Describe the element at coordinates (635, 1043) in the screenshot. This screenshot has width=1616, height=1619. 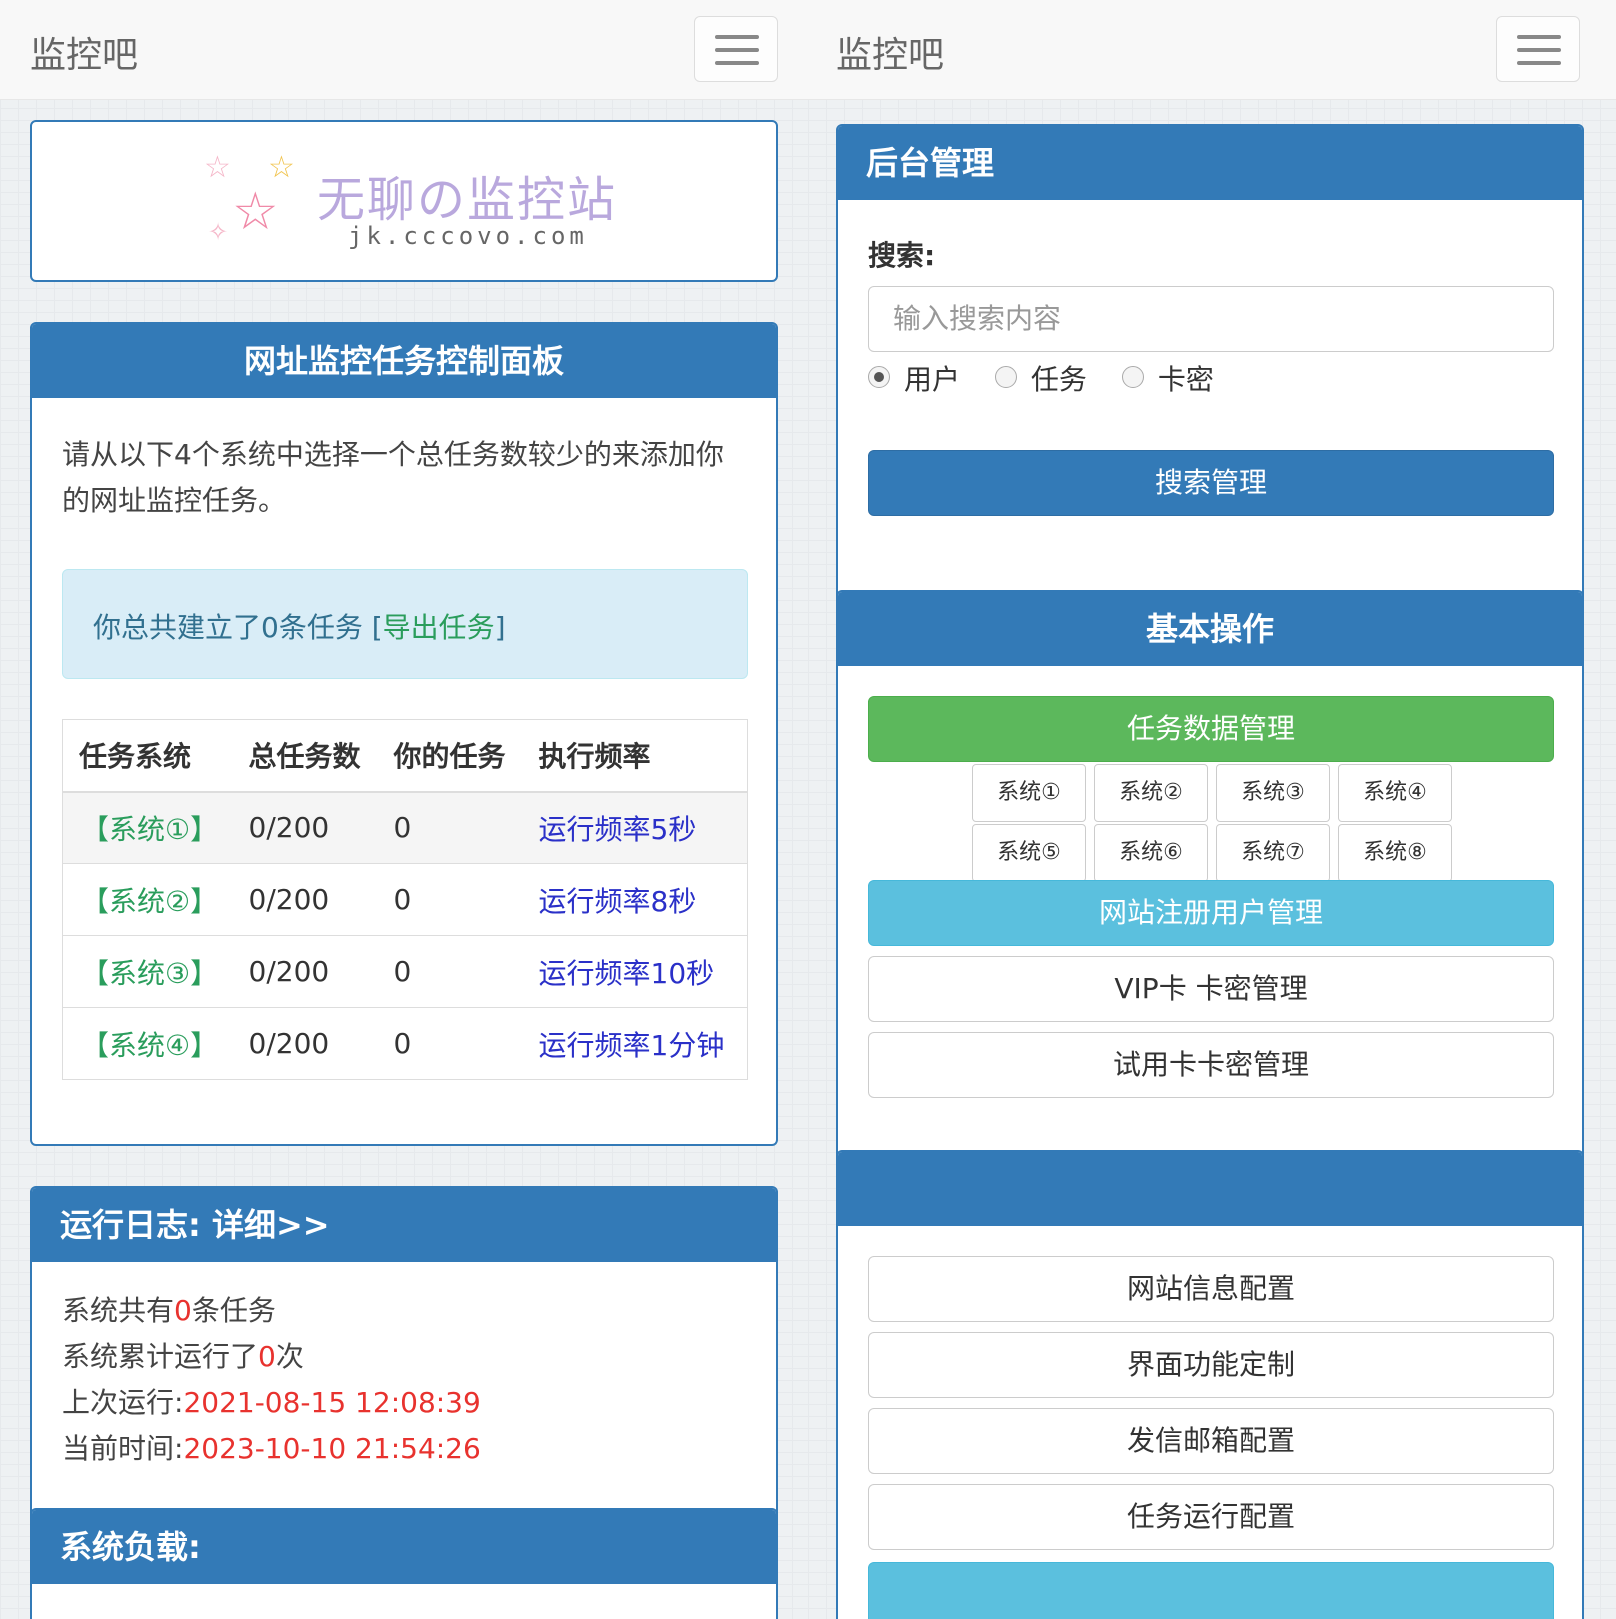
I see `frequency-link: 运行频率1分钟` at that location.